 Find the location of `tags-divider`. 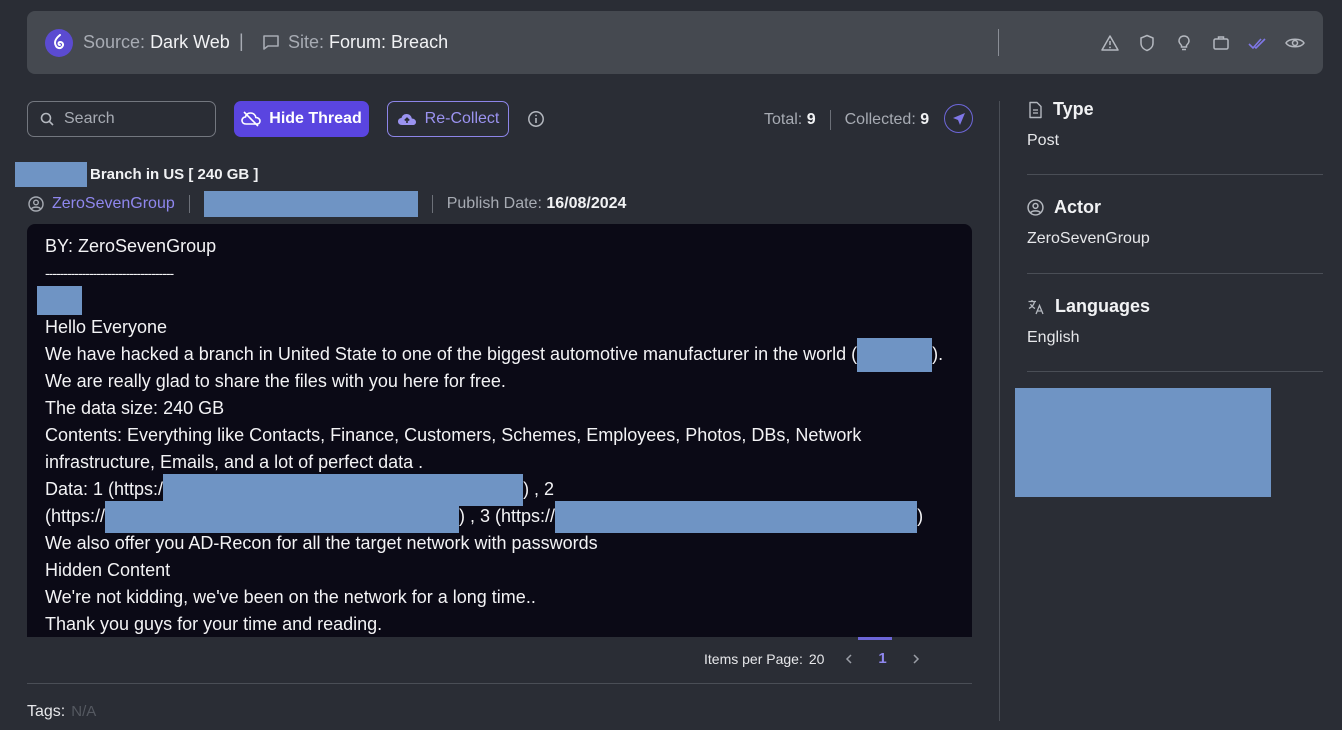

tags-divider is located at coordinates (499, 683).